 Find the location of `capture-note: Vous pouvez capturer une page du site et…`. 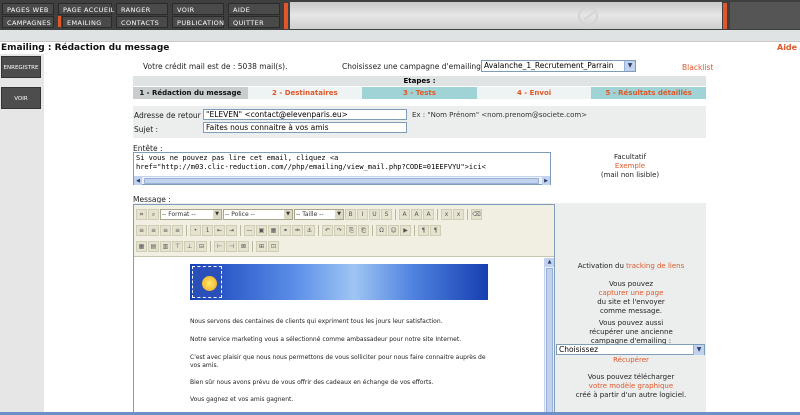

capture-note: Vous pouvez capturer une page du site et… is located at coordinates (631, 298).